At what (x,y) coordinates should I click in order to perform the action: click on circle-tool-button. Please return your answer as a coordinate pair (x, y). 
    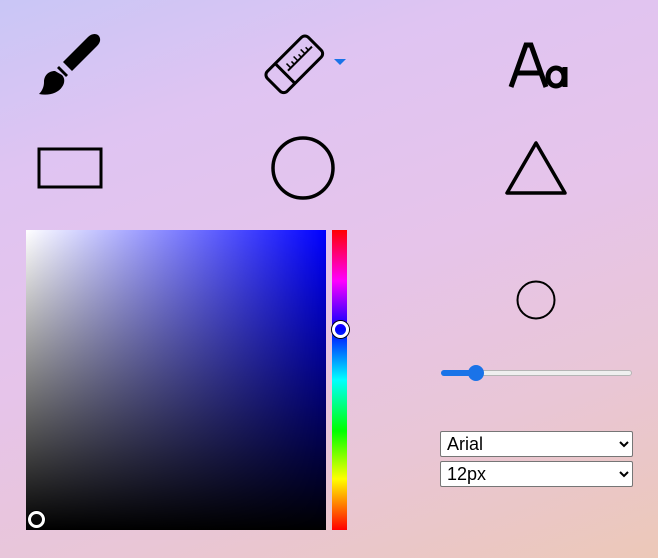
    Looking at the image, I should click on (303, 167).